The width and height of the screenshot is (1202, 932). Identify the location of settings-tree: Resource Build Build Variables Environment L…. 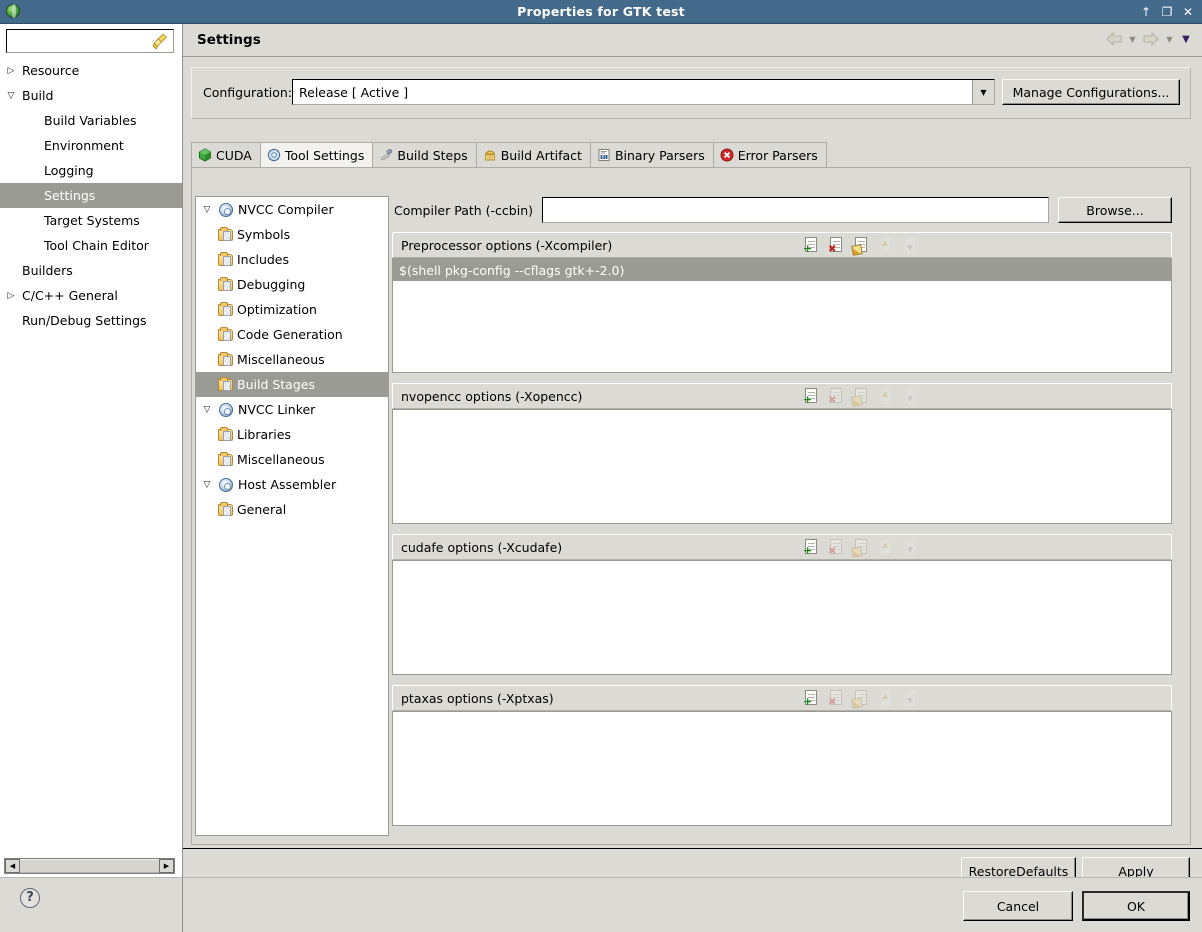
(91, 456).